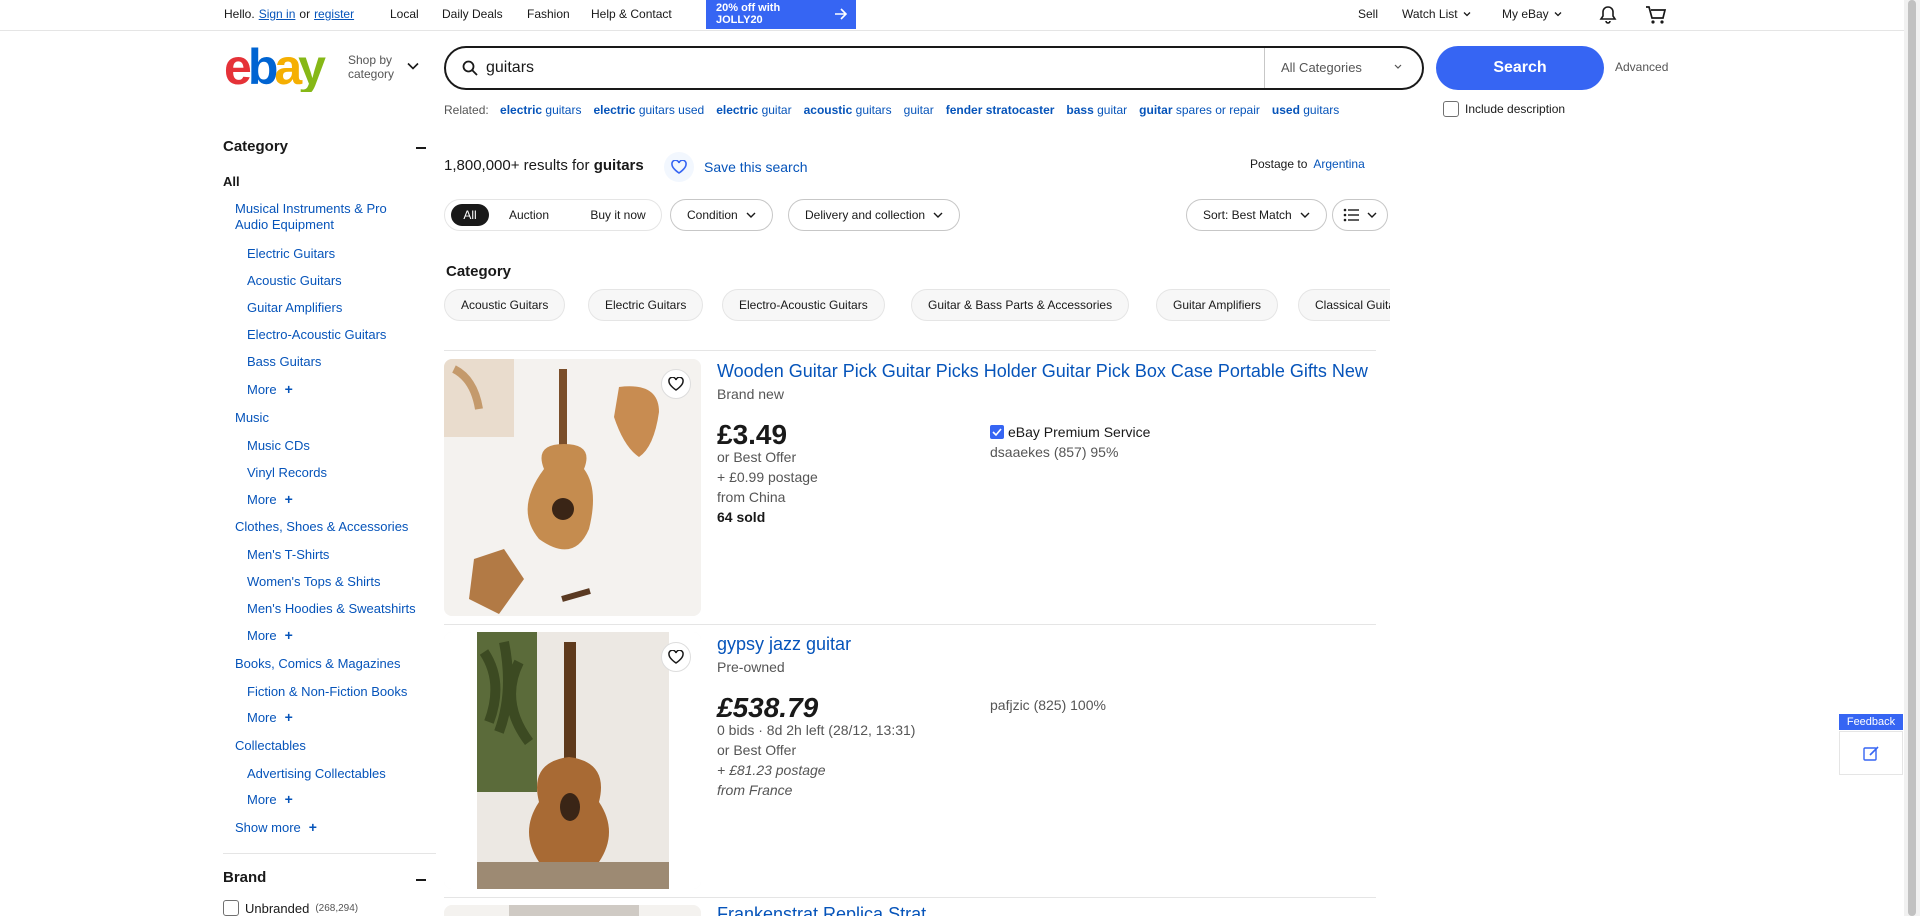 This screenshot has height=916, width=1920. What do you see at coordinates (316, 773) in the screenshot?
I see `category-advertising-collectables: Advertising Collectables` at bounding box center [316, 773].